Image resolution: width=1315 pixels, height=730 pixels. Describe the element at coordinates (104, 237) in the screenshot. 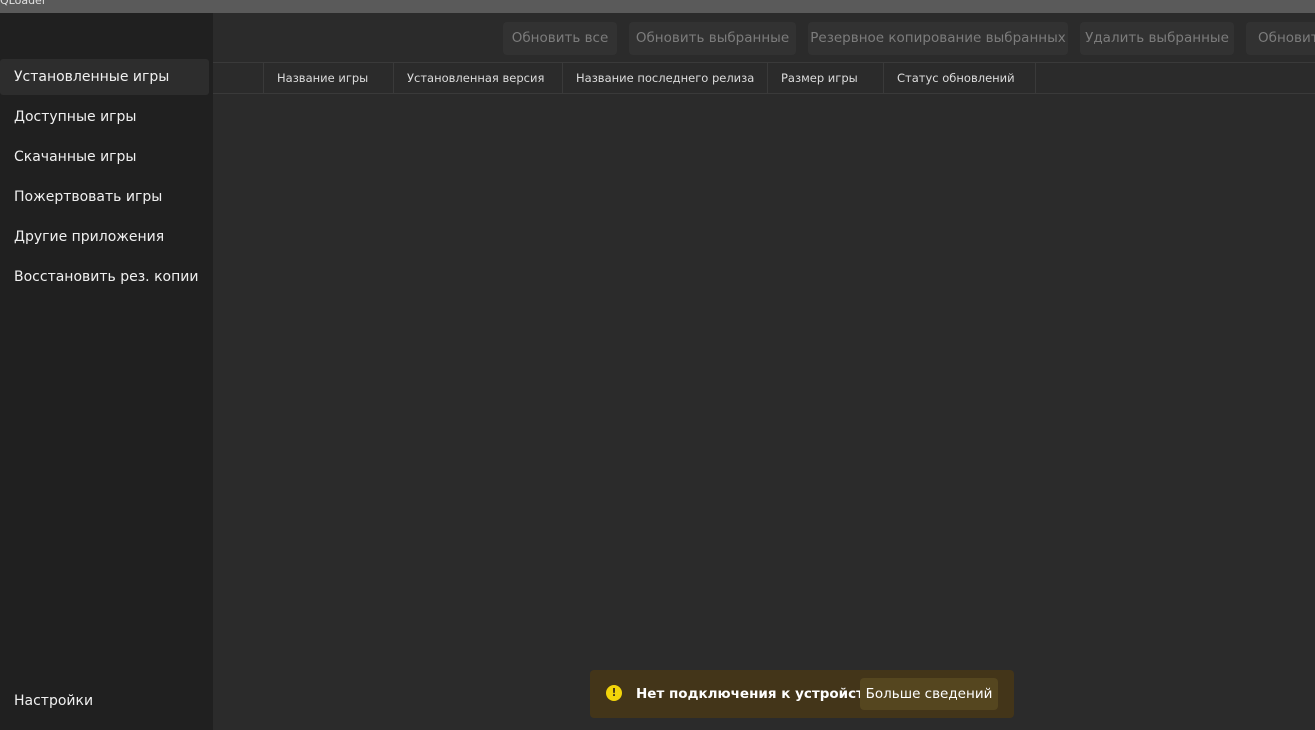

I see `sidebar-item-other-apps: Другие приложения` at that location.